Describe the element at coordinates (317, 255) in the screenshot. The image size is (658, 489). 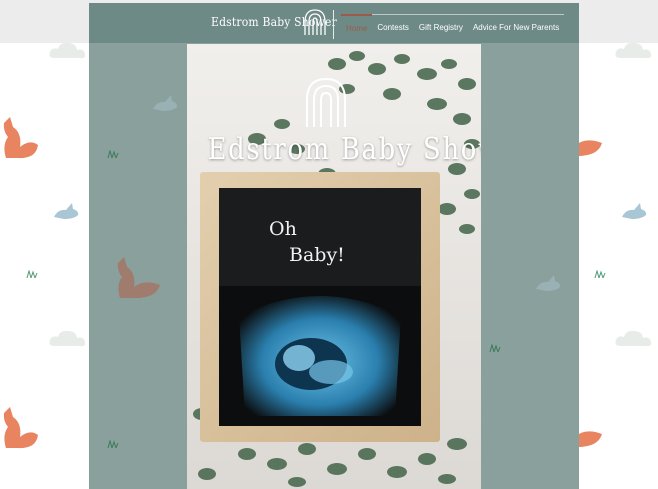
I see `board-text-baby: Baby!` at that location.